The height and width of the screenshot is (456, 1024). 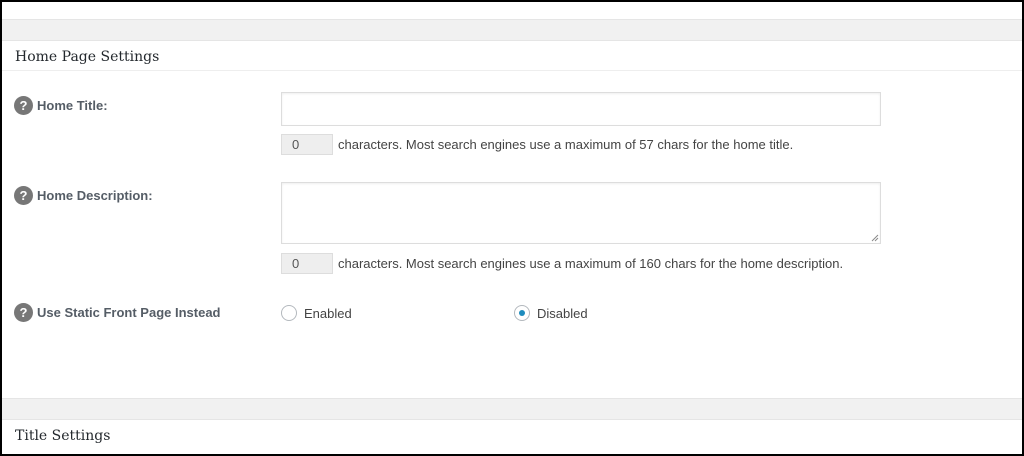 I want to click on radio-disabled-option: Disabled, so click(x=551, y=313).